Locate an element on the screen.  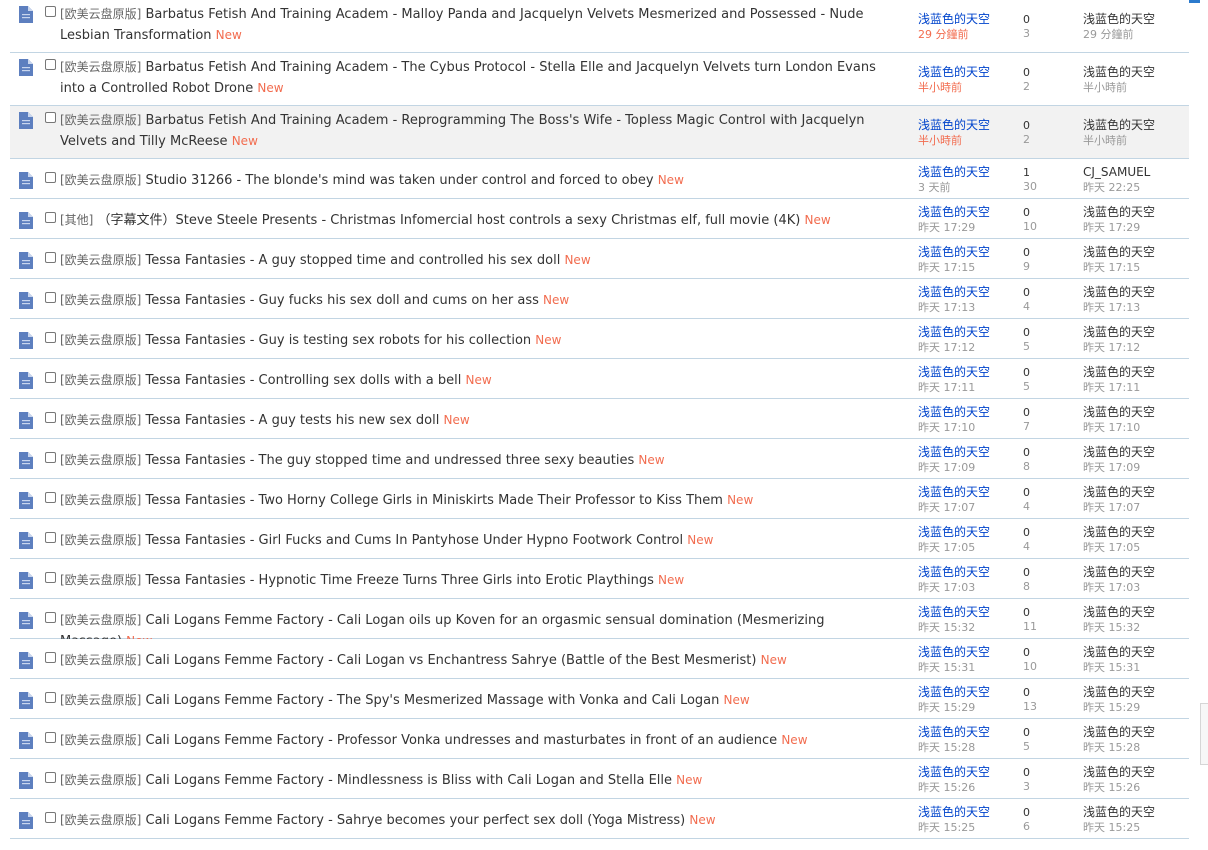
last-post-time: 昨天 15:29 is located at coordinates (1119, 707).